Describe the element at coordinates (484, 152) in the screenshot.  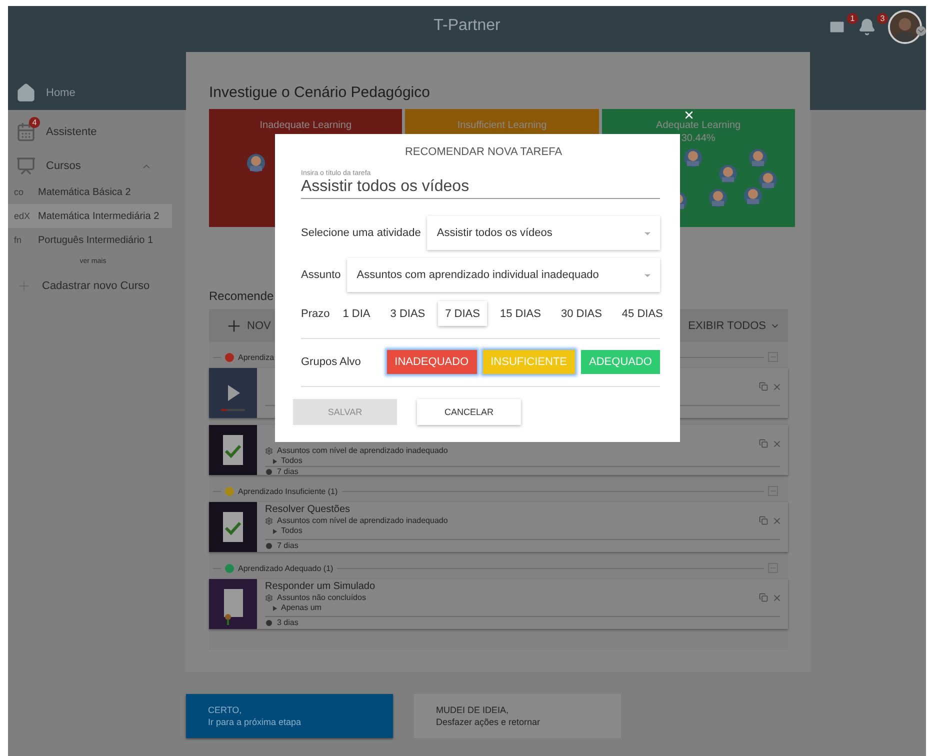
I see `dialog-title: RECOMENDAR NOVA TAREFA` at that location.